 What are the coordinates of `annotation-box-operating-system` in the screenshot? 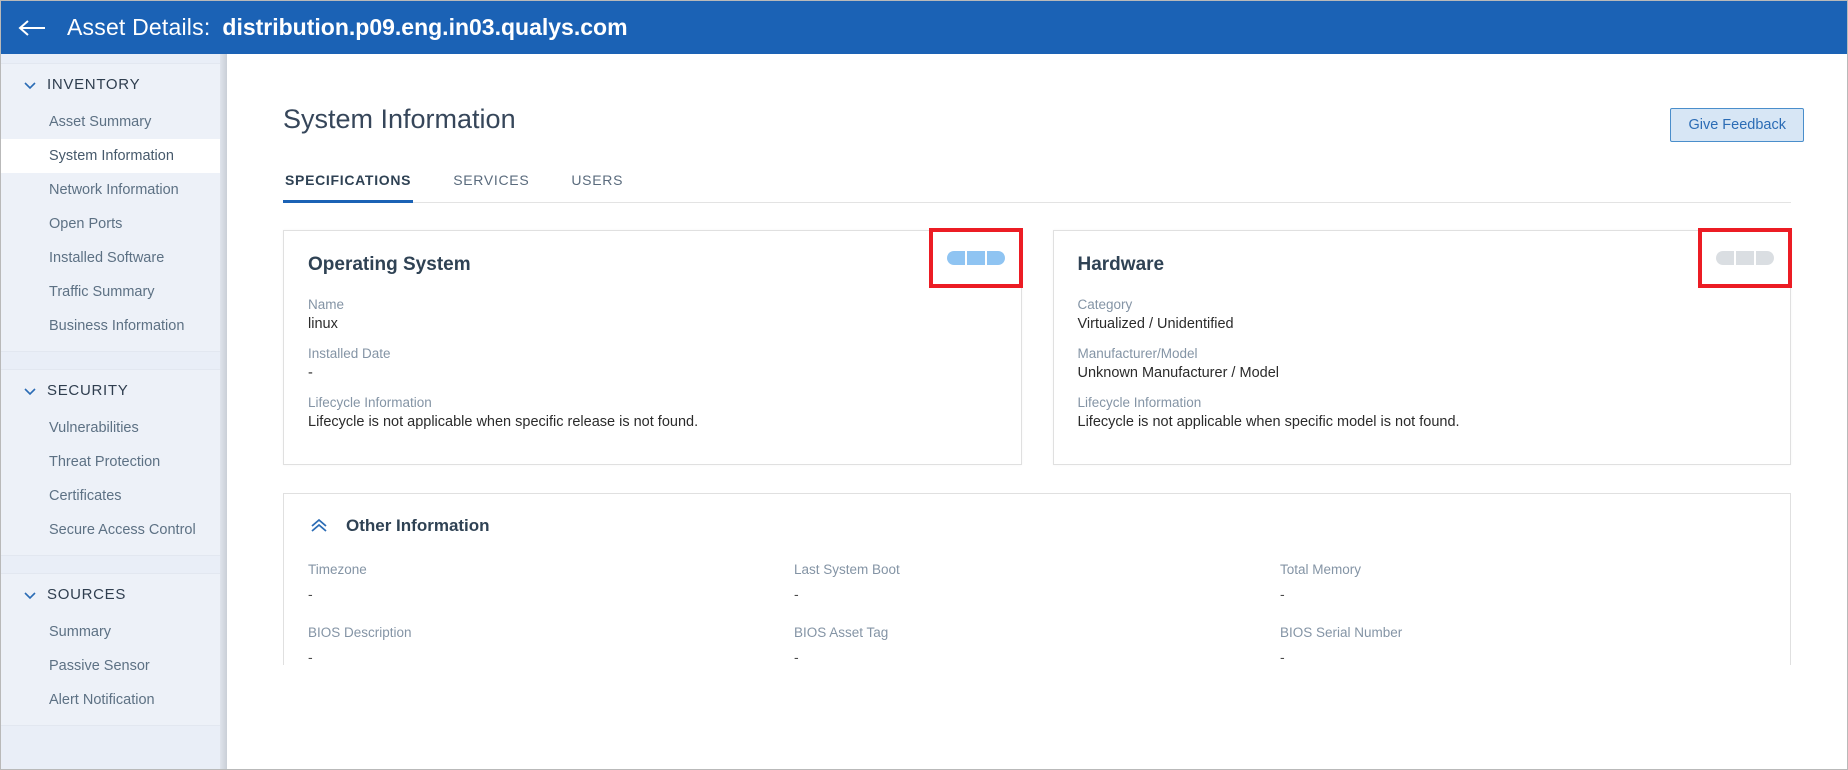 It's located at (975, 258).